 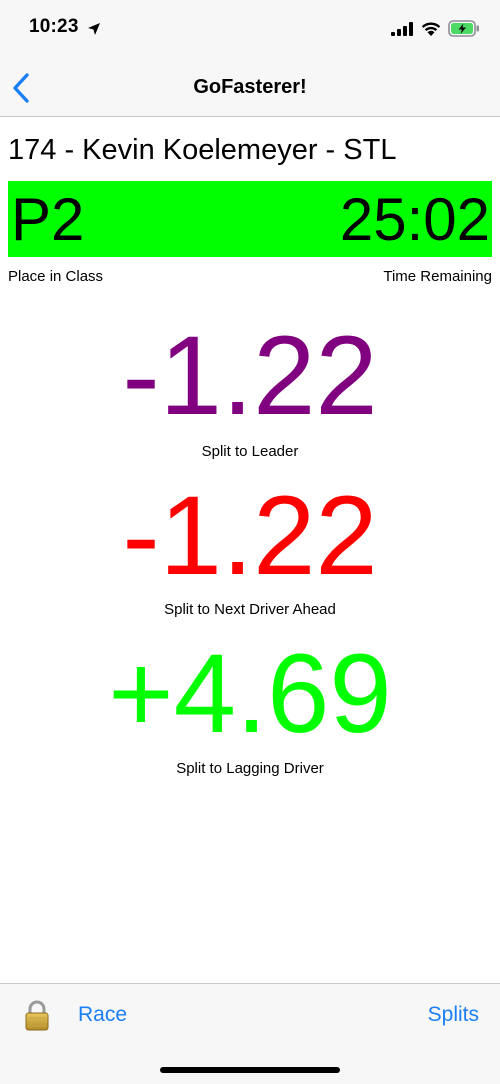 I want to click on tab-splits: Splits, so click(x=453, y=1015).